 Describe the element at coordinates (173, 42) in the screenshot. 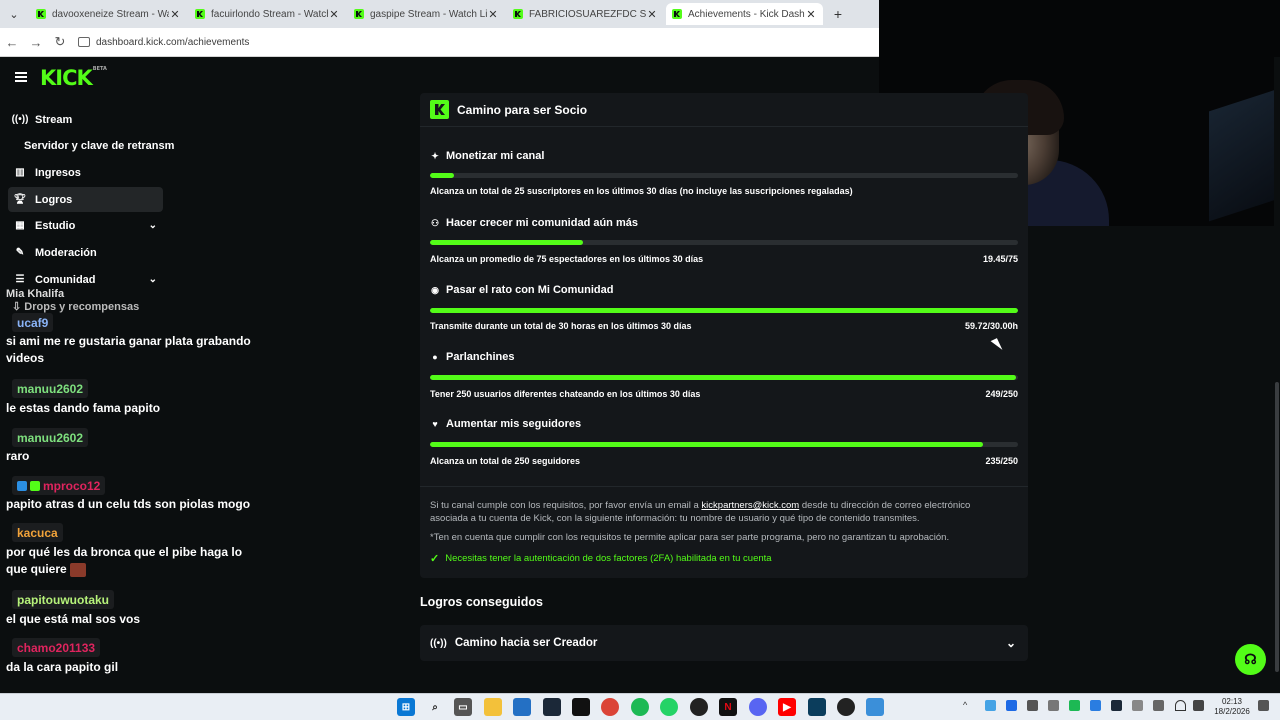

I see `url-text: dashboard.kick.com/achievements` at that location.